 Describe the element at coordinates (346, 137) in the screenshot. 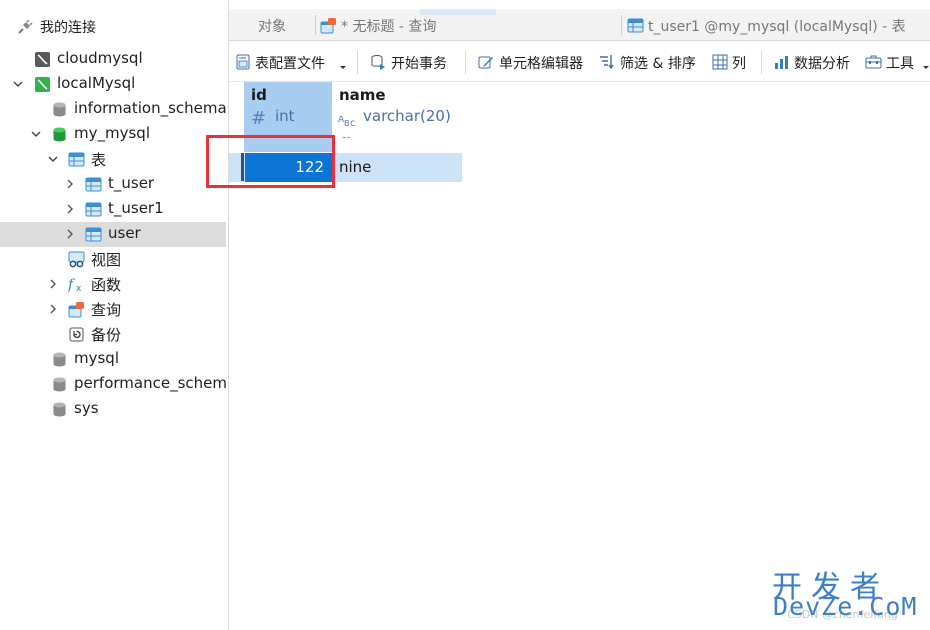

I see `column-null-marker: --` at that location.